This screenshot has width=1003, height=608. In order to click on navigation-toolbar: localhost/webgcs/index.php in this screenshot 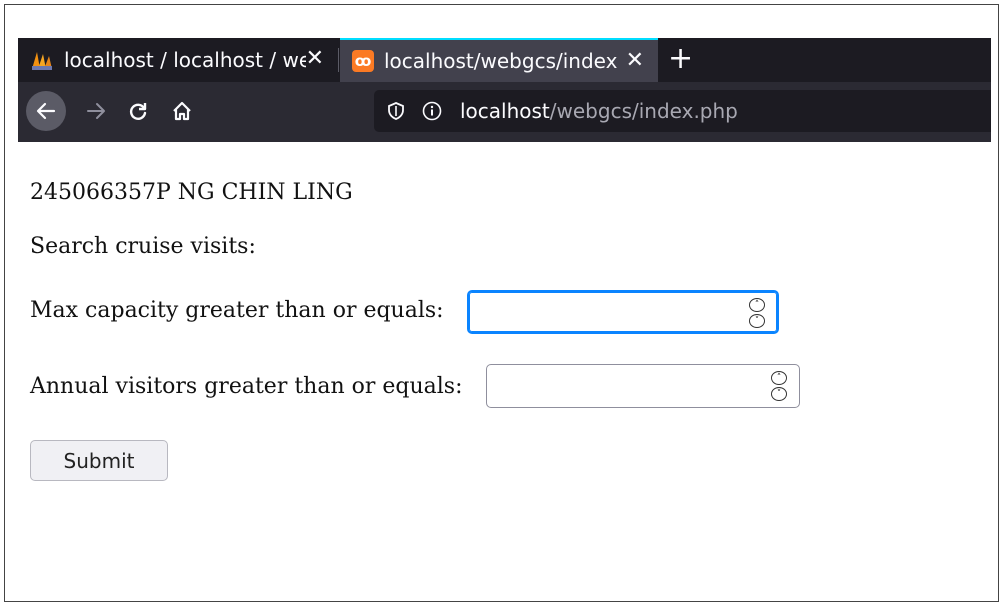, I will do `click(504, 112)`.